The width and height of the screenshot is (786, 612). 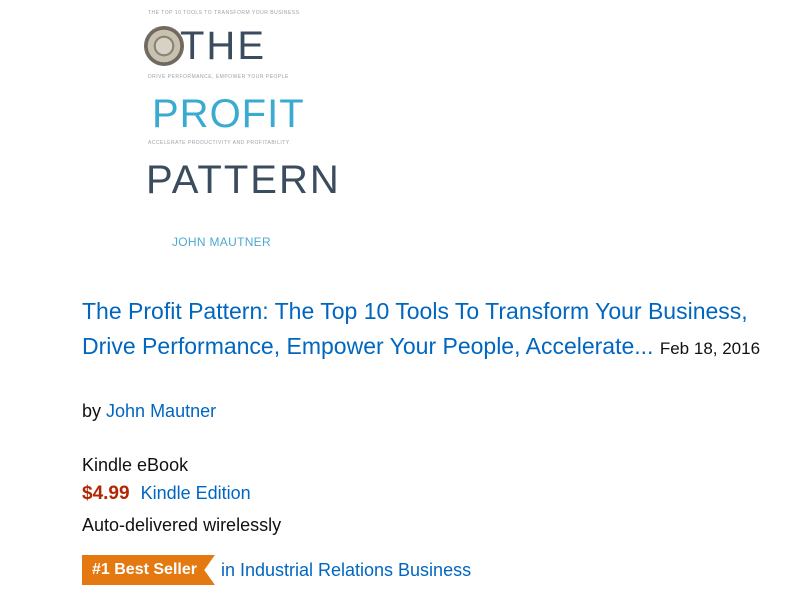 What do you see at coordinates (92, 411) in the screenshot?
I see `byline-prefix: by` at bounding box center [92, 411].